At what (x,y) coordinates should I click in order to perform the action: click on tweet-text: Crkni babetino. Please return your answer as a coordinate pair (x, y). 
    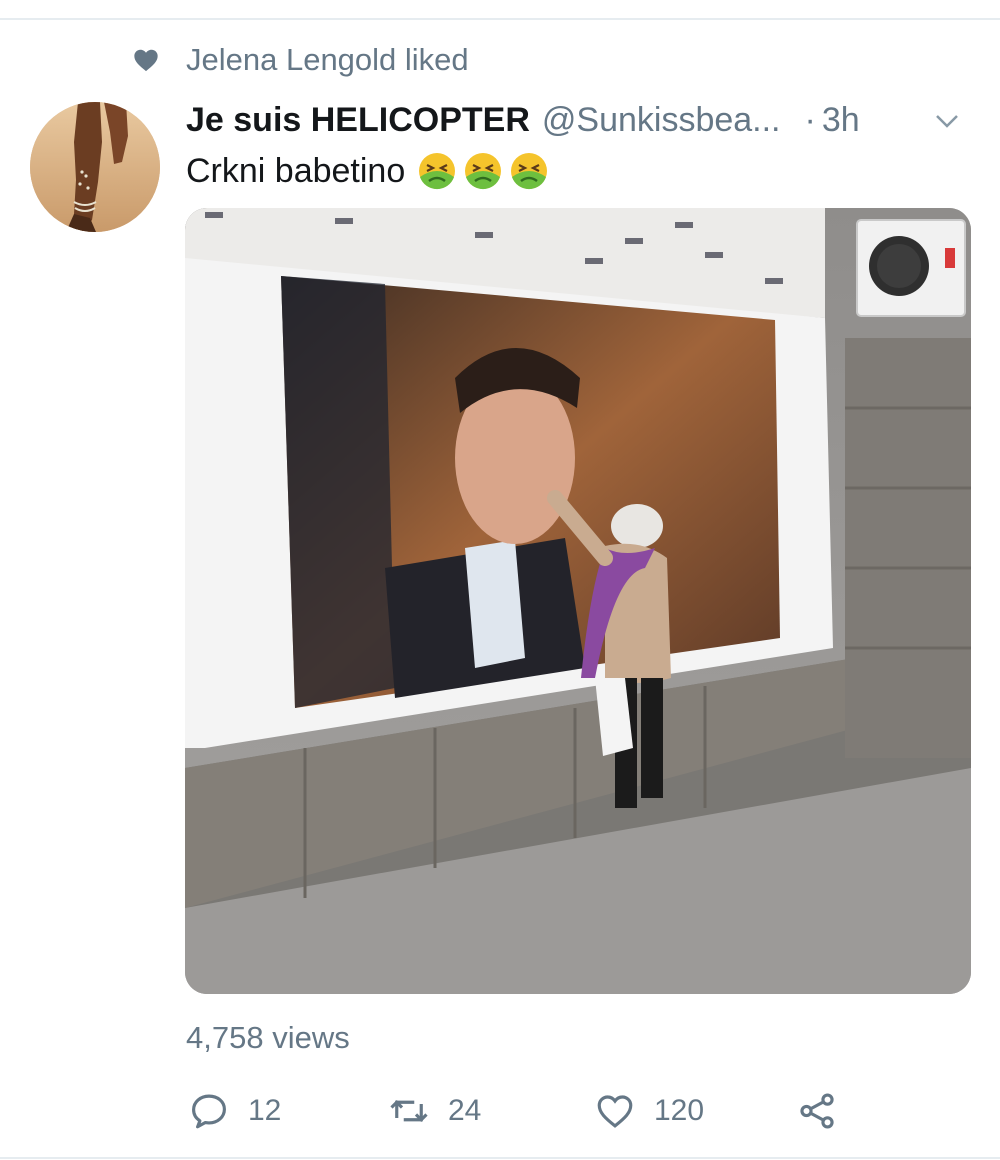
    Looking at the image, I should click on (296, 170).